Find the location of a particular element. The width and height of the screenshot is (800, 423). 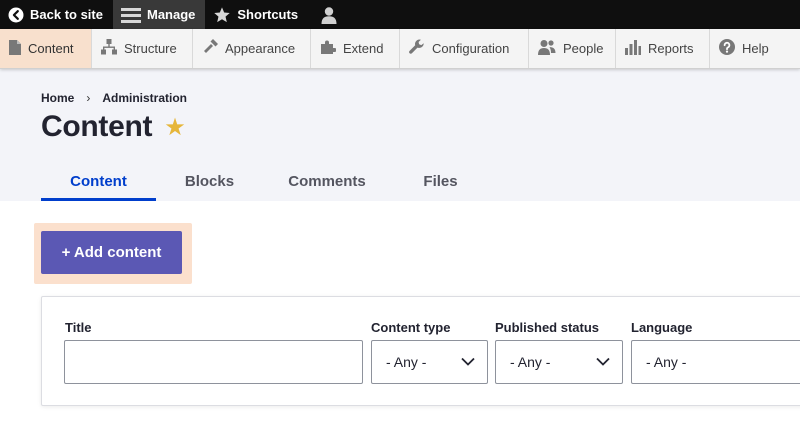

tray-label-content: Content is located at coordinates (51, 48).